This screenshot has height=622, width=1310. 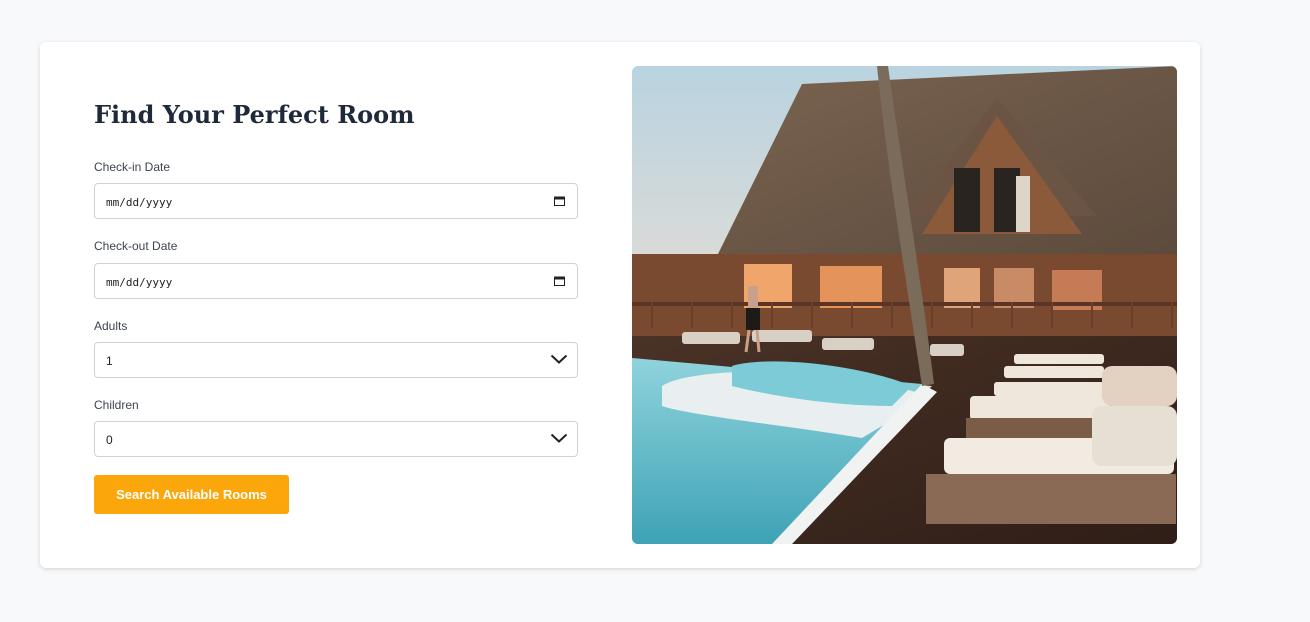 I want to click on search-rooms-button: Search Available Rooms, so click(x=191, y=494).